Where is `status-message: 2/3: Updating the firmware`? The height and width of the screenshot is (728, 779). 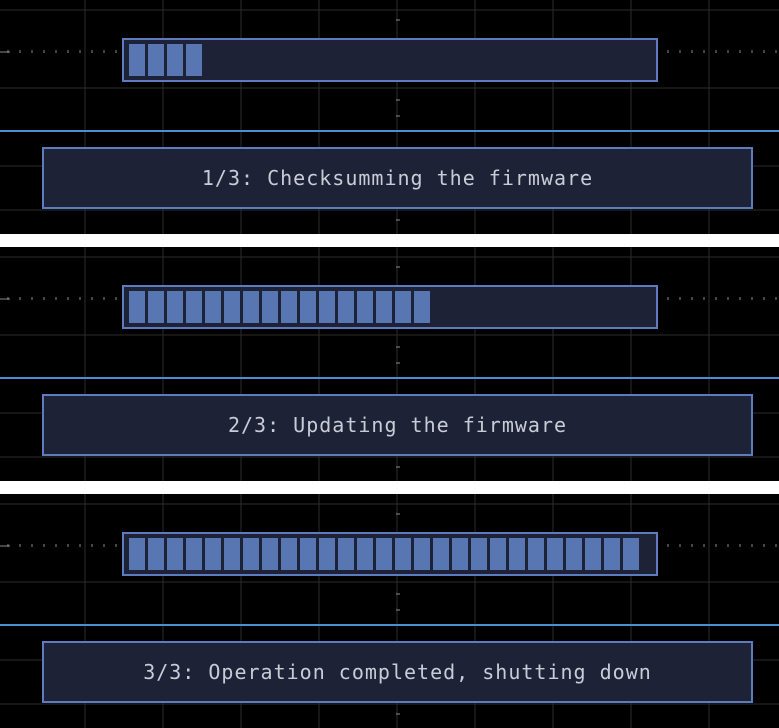 status-message: 2/3: Updating the firmware is located at coordinates (397, 425).